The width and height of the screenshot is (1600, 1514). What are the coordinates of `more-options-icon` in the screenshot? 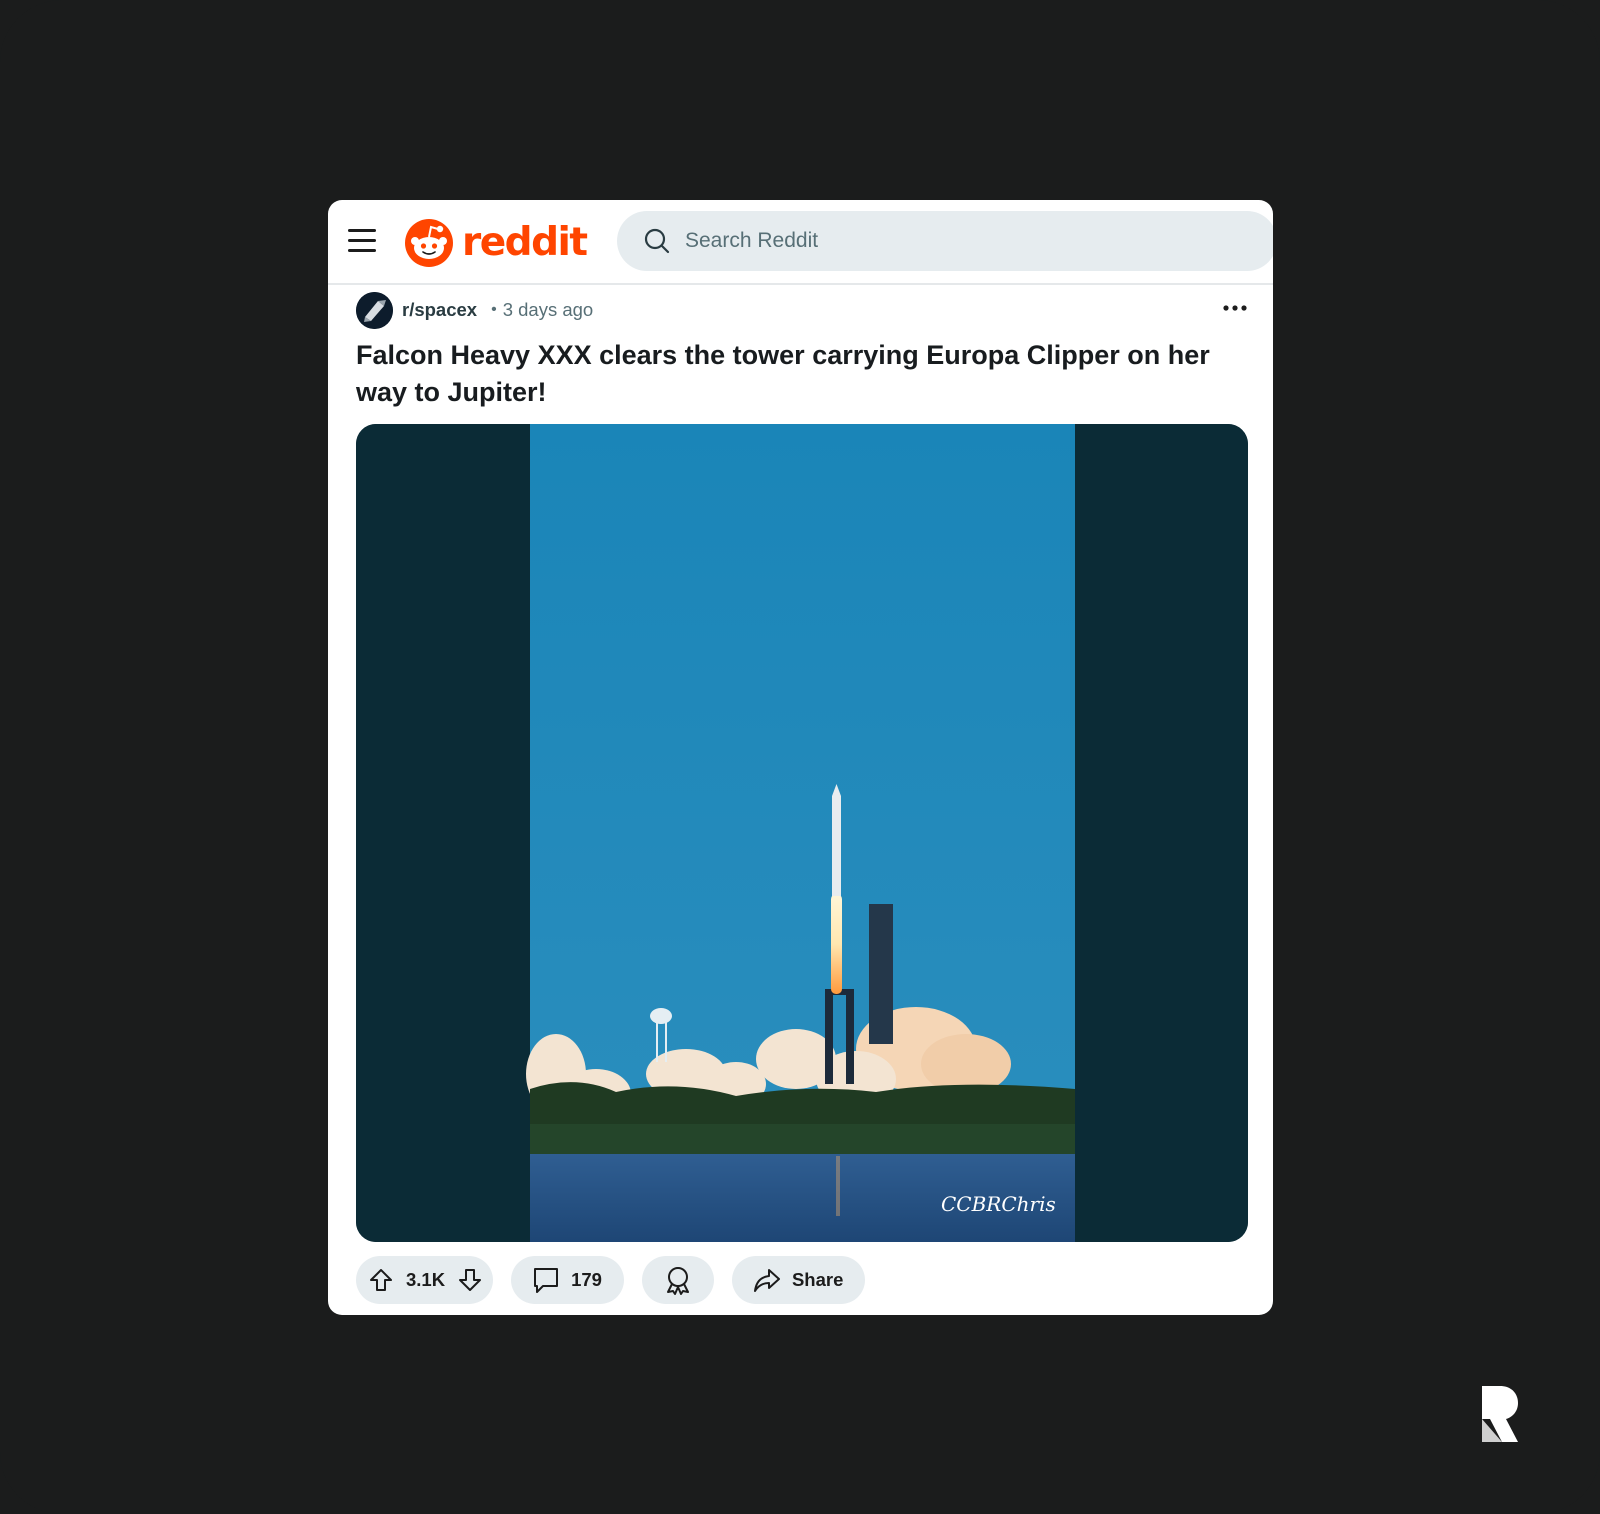 It's located at (1235, 308).